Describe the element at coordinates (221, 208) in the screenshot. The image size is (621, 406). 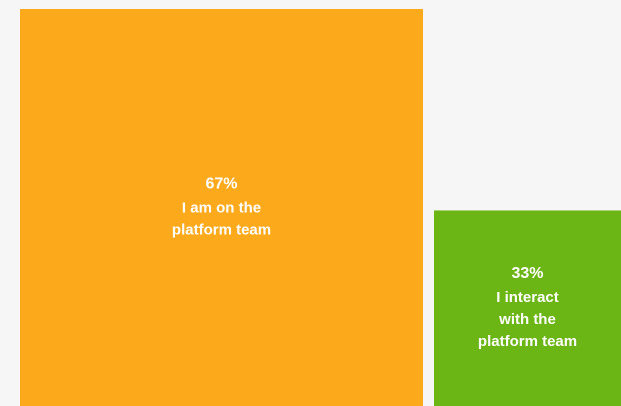
I see `bar-1-category-label: I am on the` at that location.